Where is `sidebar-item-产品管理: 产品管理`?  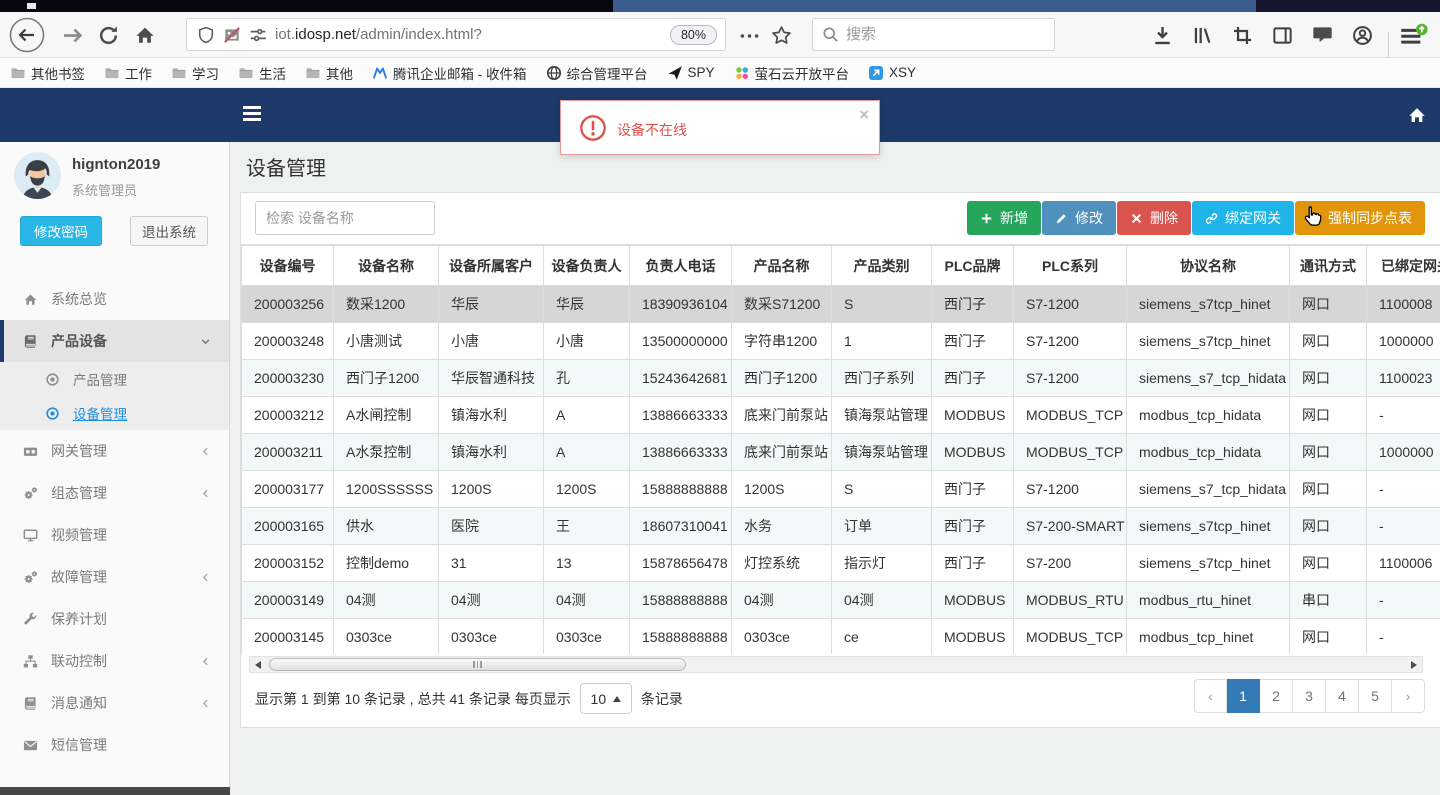
sidebar-item-产品管理: 产品管理 is located at coordinates (114, 379).